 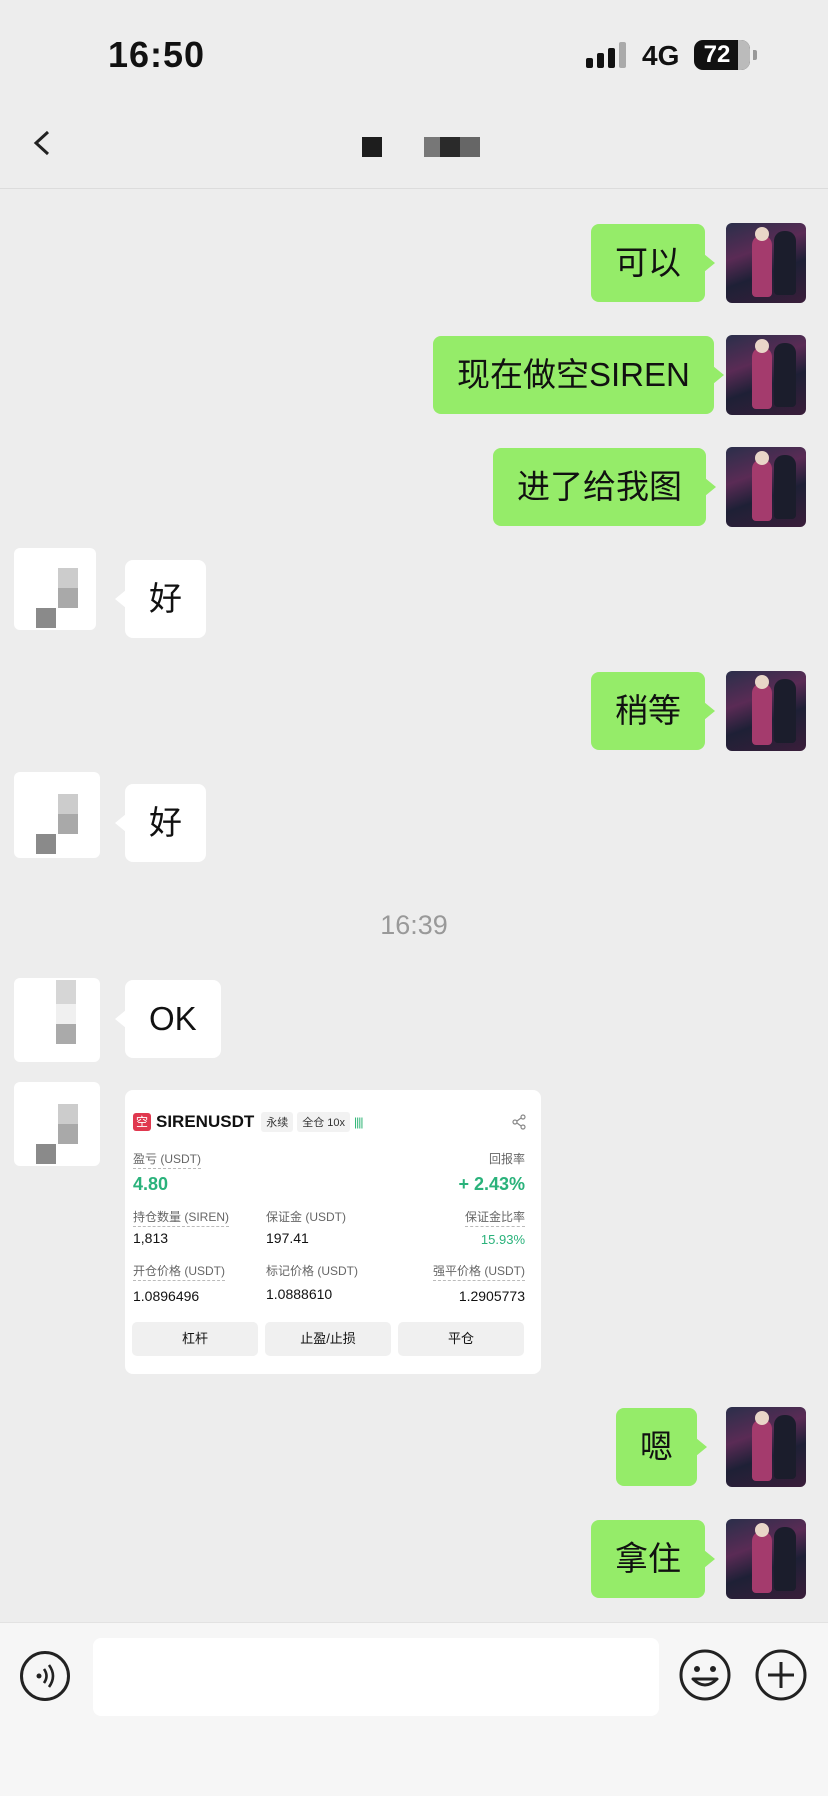 I want to click on battery-icon: 72, so click(x=725, y=55).